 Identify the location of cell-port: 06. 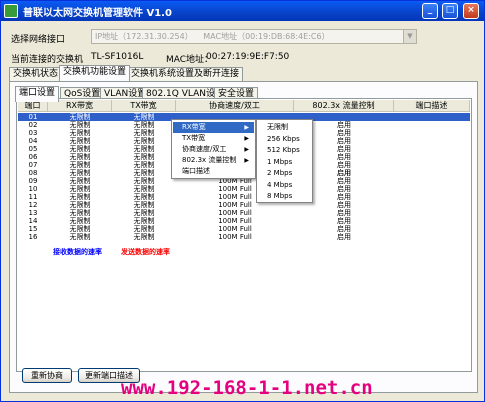
(33, 157).